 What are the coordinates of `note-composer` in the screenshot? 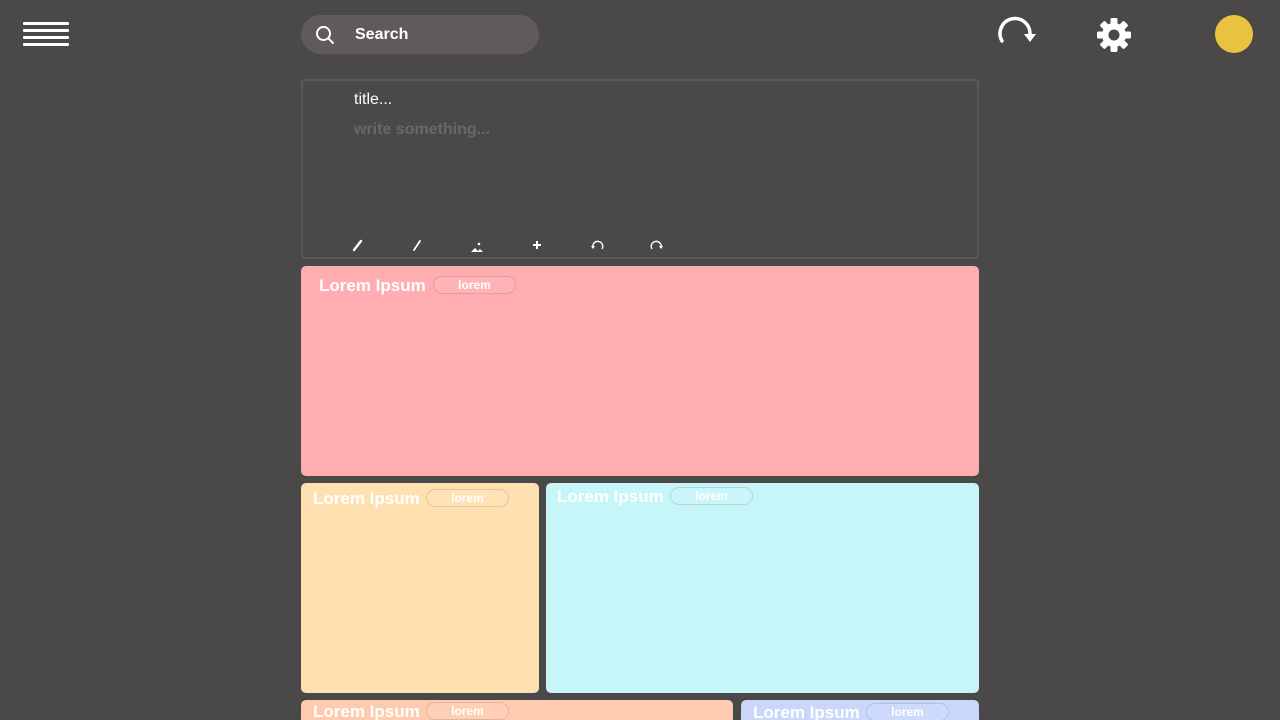 It's located at (640, 169).